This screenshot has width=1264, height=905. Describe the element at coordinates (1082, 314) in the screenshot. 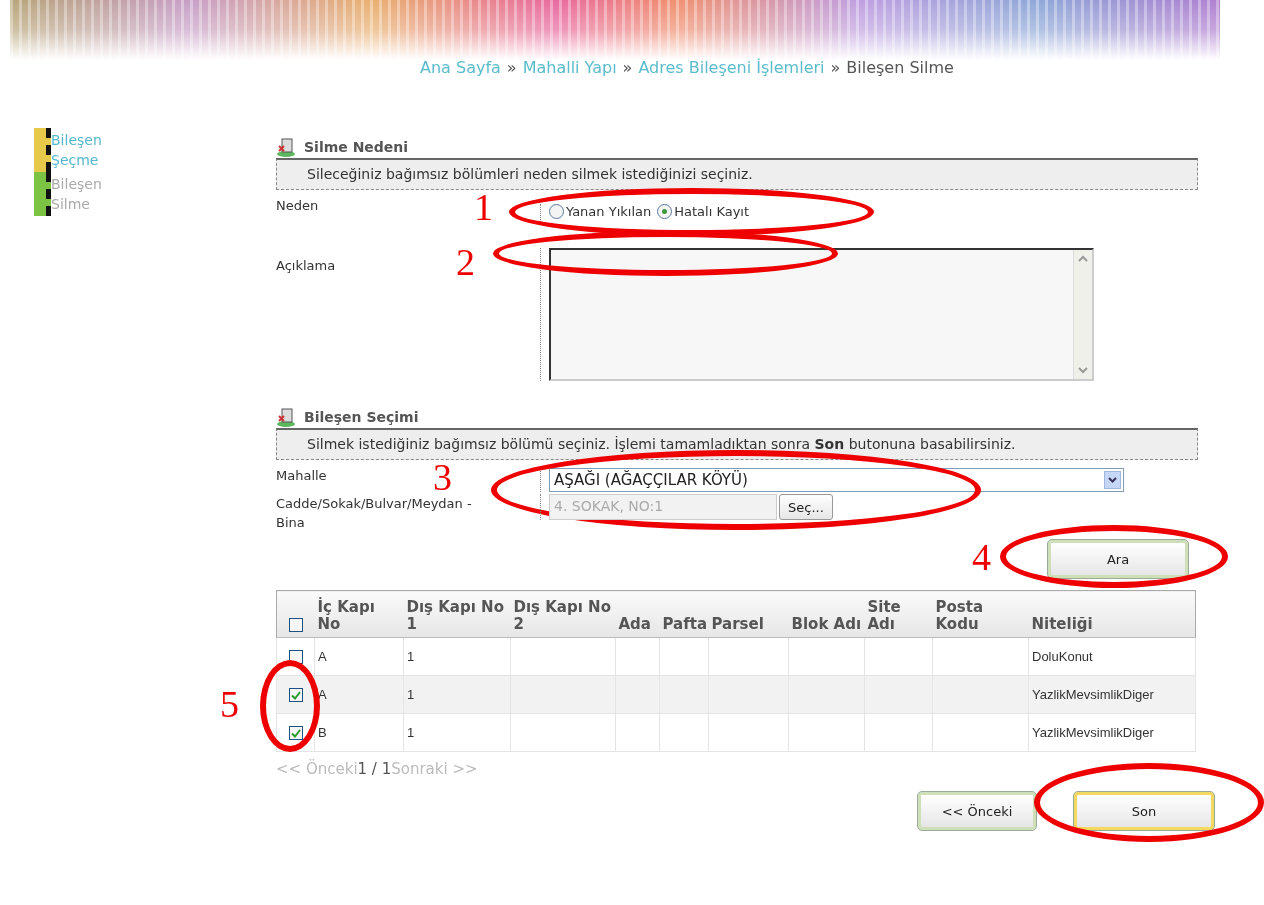

I see `scrollbar` at that location.